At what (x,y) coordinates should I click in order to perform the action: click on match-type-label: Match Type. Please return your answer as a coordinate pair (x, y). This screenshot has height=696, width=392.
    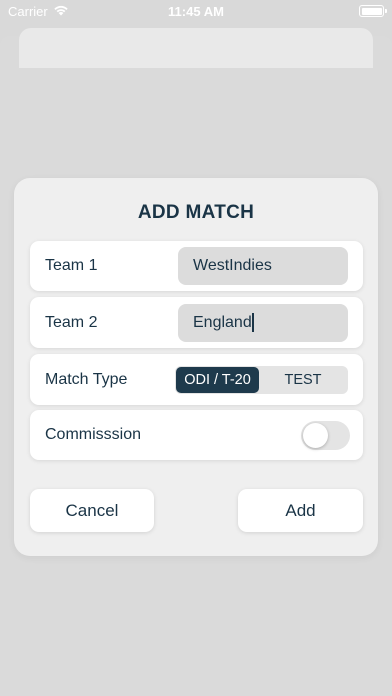
    Looking at the image, I should click on (86, 379).